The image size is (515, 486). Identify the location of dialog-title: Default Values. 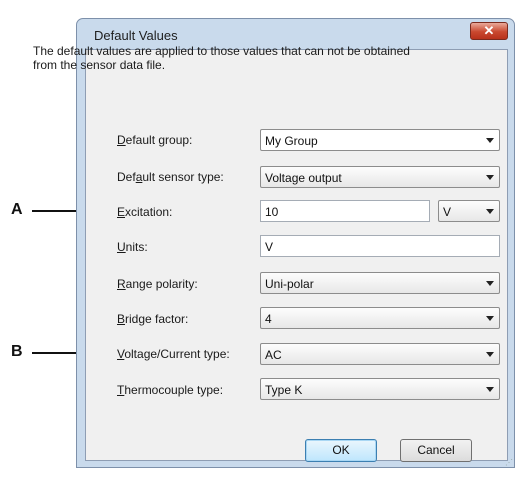
(136, 35).